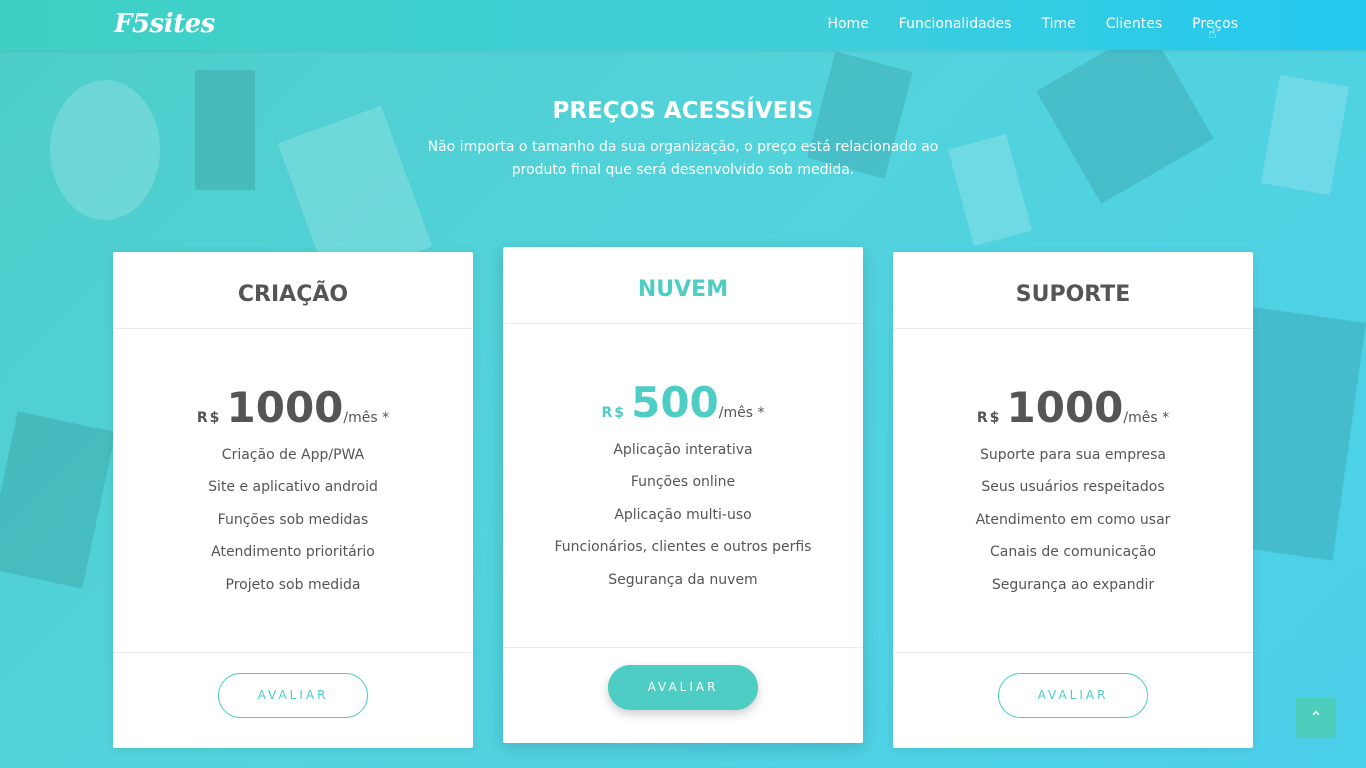 The image size is (1366, 768). I want to click on back-to-top-button: ⌃, so click(1316, 718).